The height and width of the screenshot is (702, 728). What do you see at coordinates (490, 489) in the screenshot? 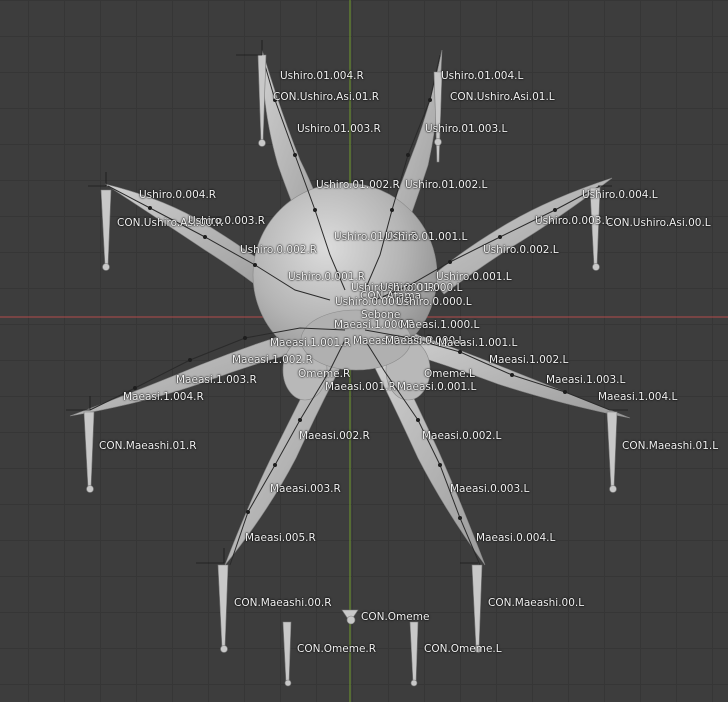
I see `bone-label: Maeasi.0.003.L` at bounding box center [490, 489].